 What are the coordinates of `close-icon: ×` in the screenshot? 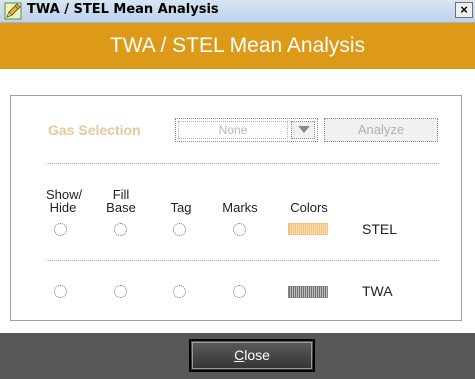 It's located at (464, 10).